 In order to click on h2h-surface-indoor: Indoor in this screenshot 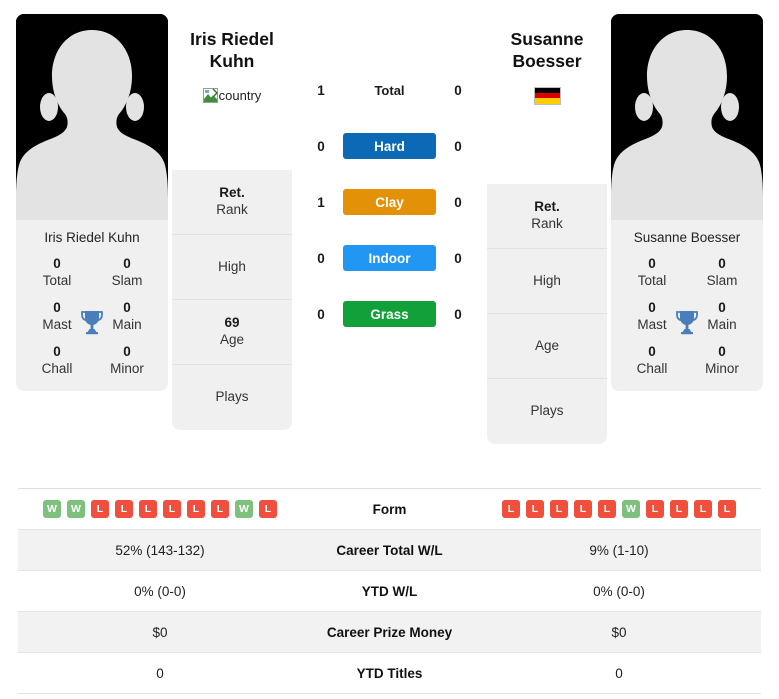, I will do `click(389, 258)`.